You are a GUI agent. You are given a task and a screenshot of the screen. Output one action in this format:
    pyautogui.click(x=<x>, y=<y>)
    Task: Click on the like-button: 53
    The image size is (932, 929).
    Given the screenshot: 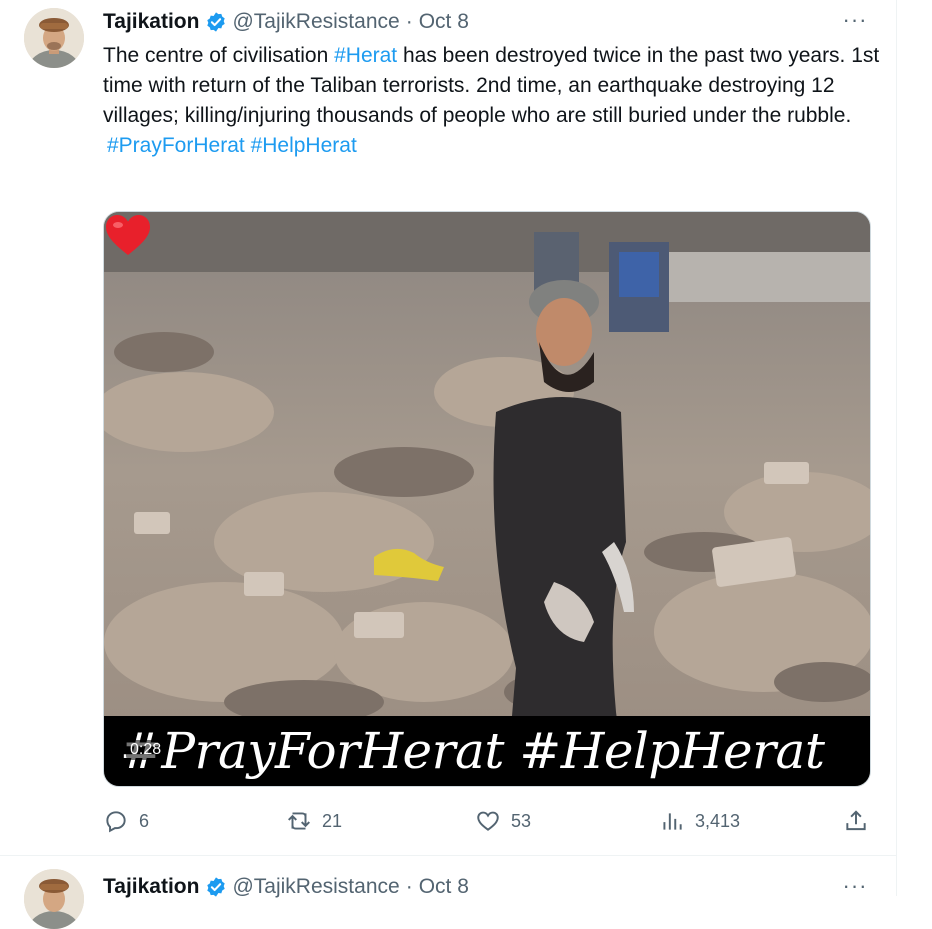 What is the action you would take?
    pyautogui.click(x=503, y=821)
    